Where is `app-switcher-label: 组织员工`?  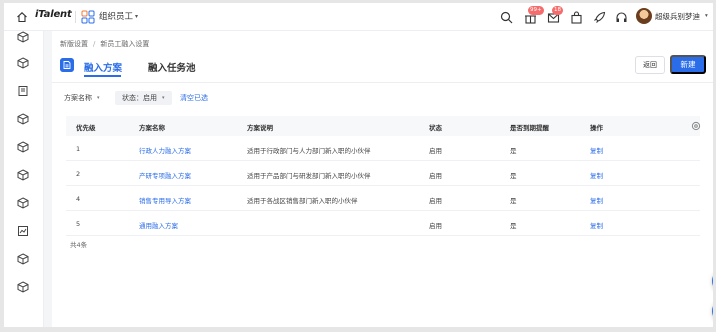 app-switcher-label: 组织员工 is located at coordinates (116, 16).